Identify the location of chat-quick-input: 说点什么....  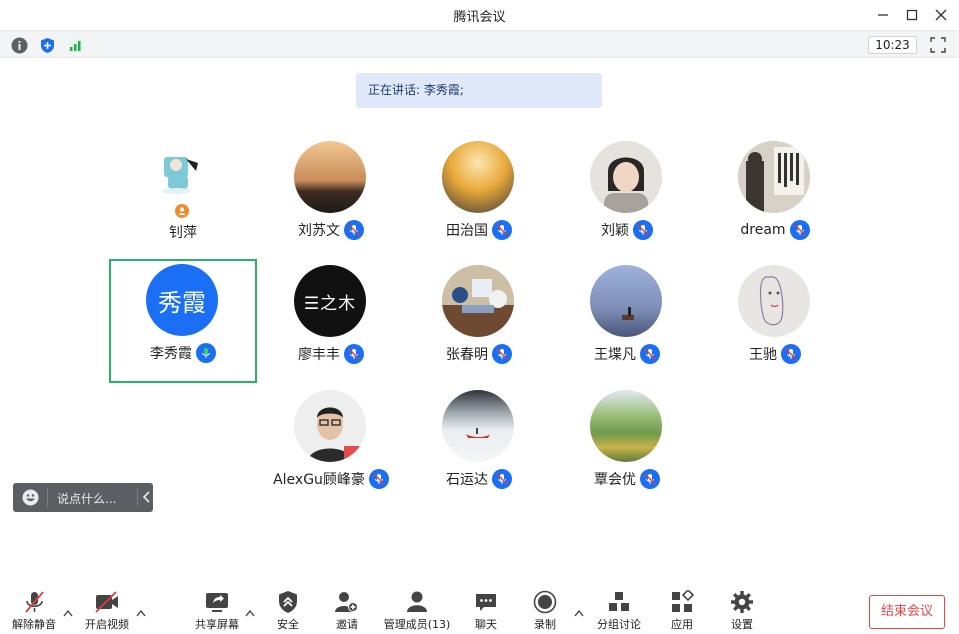
(83, 497).